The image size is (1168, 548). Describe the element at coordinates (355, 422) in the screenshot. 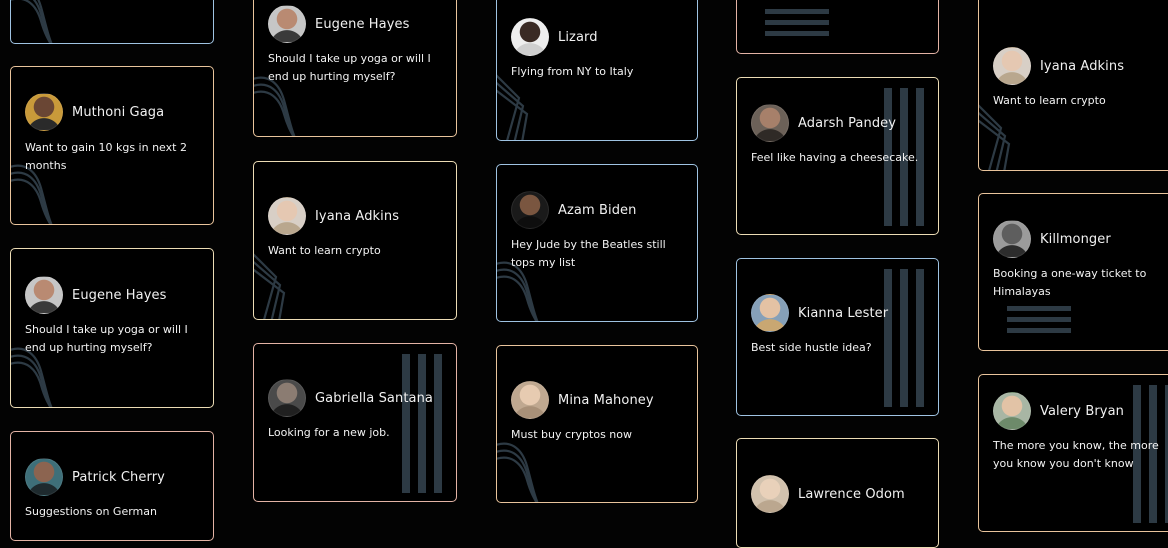

I see `message-card: Gabriella Santana Looking for a new job.` at that location.